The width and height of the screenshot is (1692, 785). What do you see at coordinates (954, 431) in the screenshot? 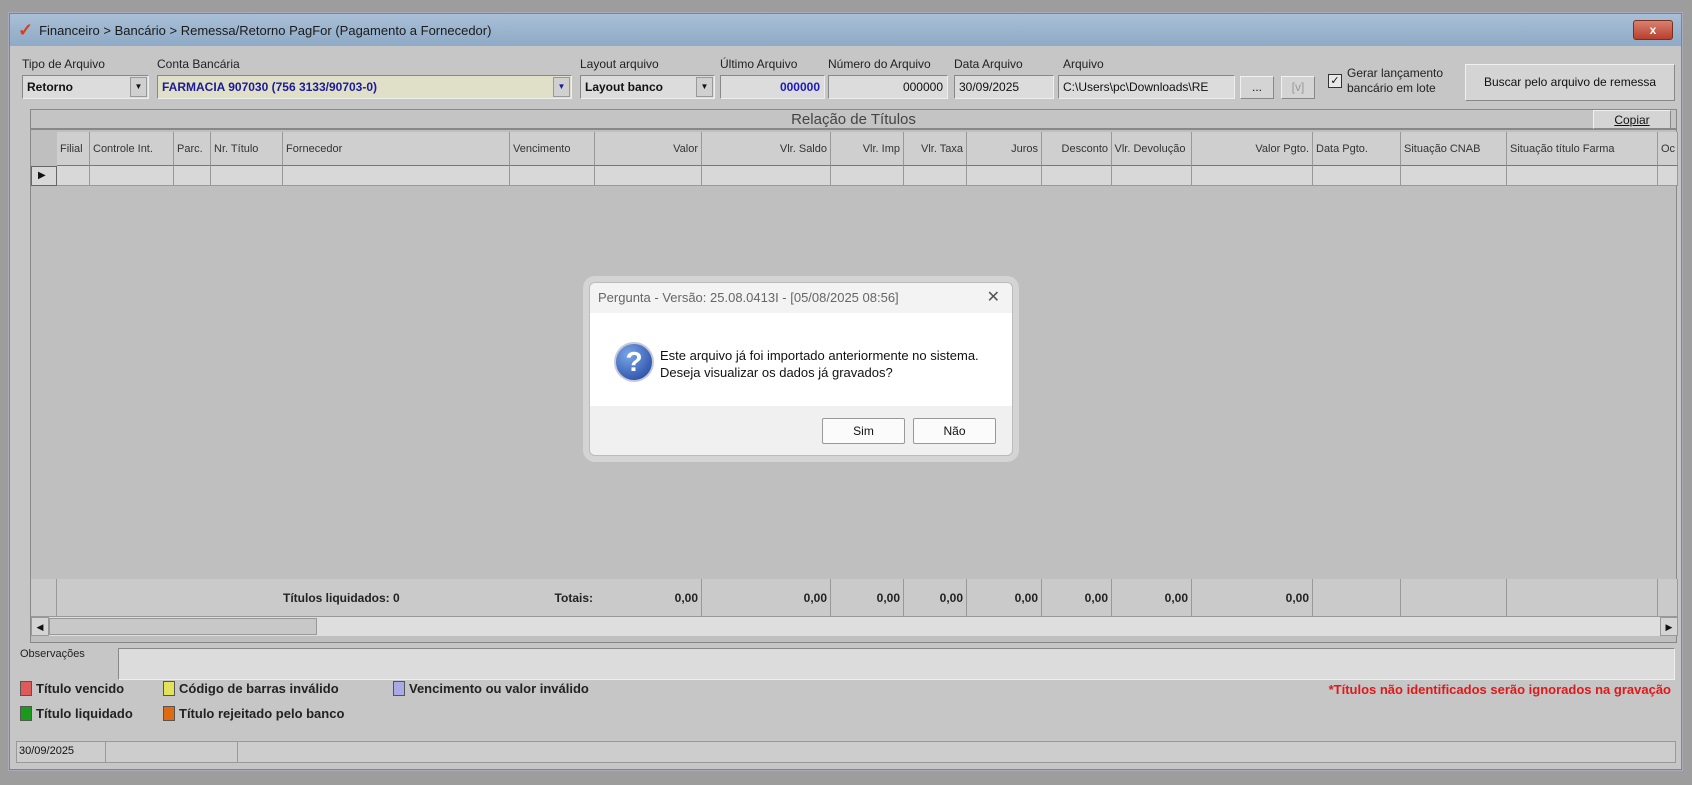
I see `no-button: Não` at bounding box center [954, 431].